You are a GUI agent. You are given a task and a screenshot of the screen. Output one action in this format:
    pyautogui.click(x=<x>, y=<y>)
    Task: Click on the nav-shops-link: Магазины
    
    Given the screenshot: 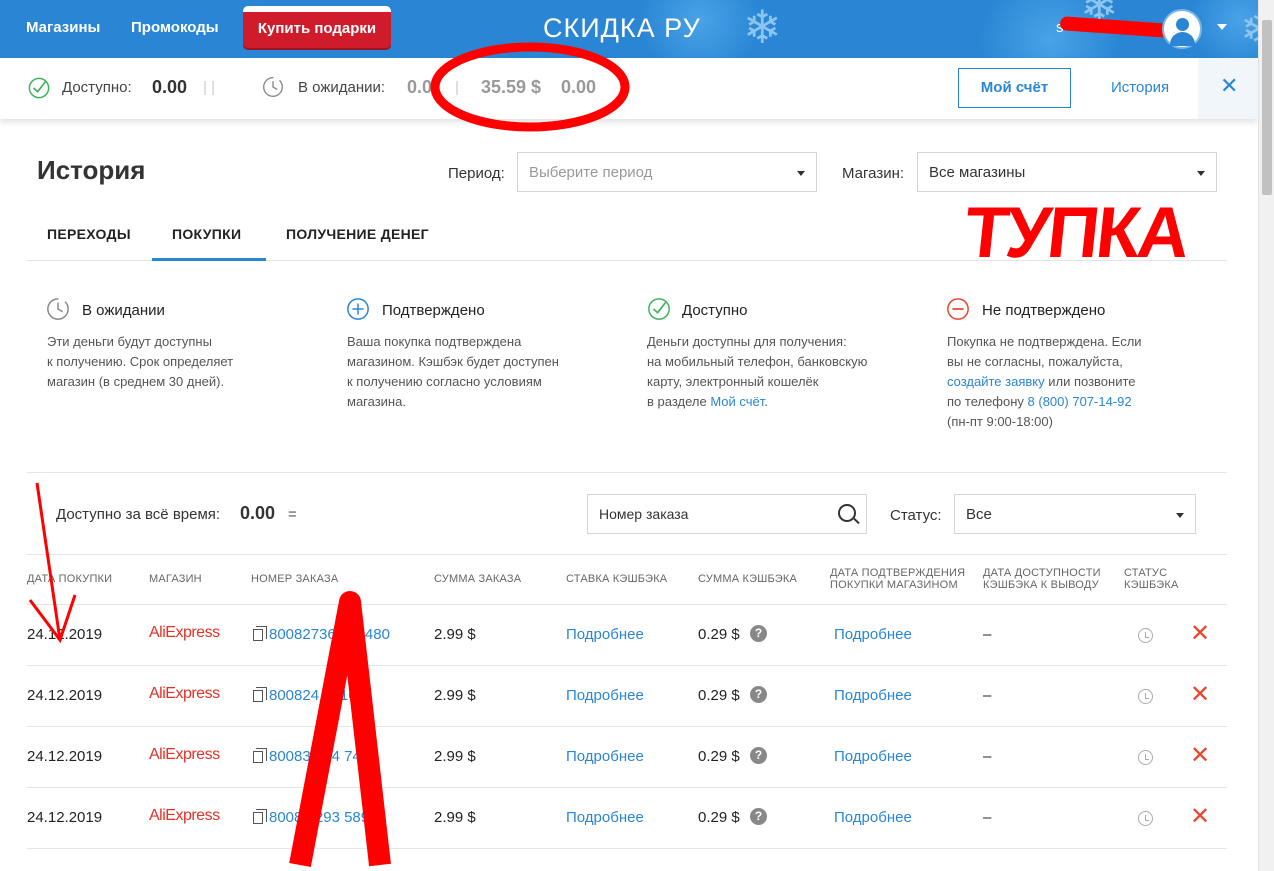 What is the action you would take?
    pyautogui.click(x=63, y=27)
    